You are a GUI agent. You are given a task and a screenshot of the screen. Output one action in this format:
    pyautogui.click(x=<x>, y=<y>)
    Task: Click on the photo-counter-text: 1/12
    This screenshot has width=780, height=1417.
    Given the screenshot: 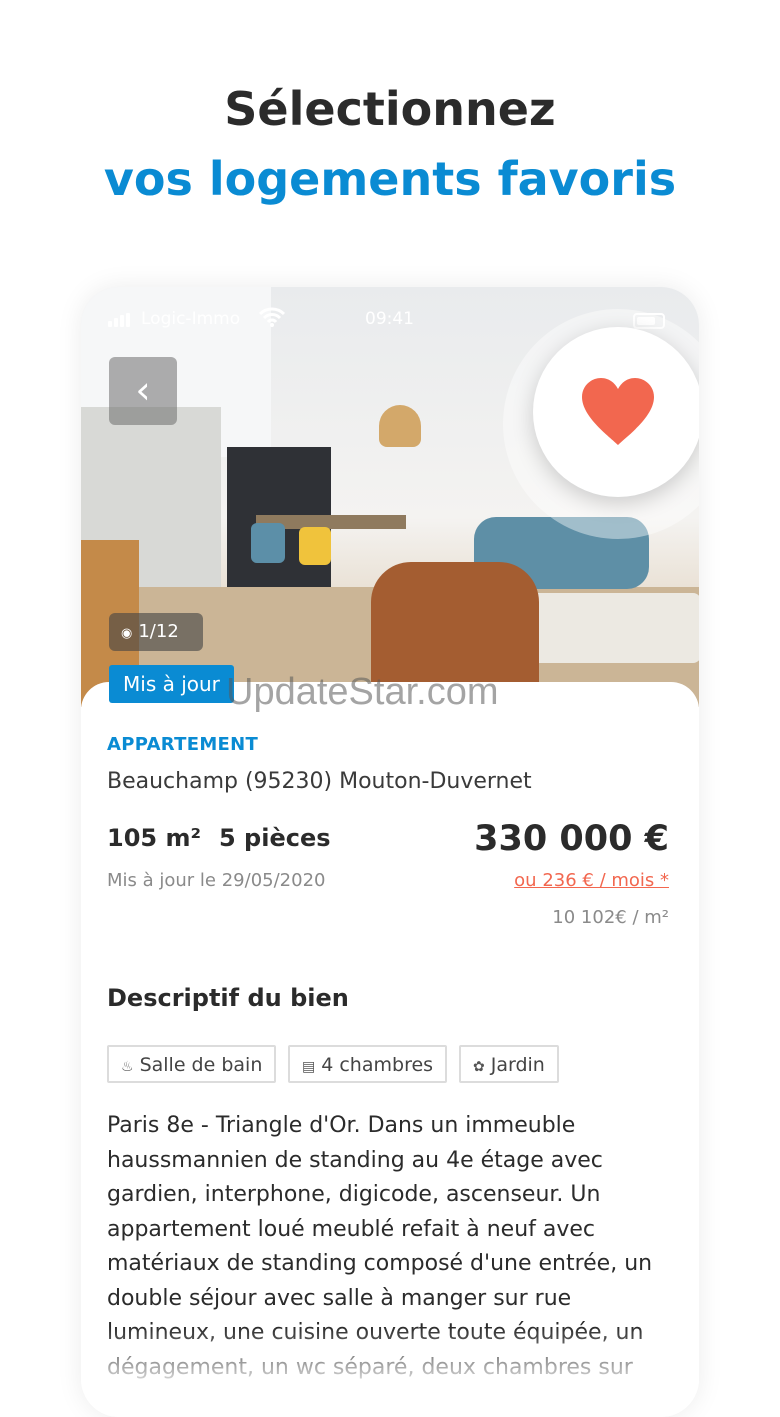 What is the action you would take?
    pyautogui.click(x=158, y=631)
    